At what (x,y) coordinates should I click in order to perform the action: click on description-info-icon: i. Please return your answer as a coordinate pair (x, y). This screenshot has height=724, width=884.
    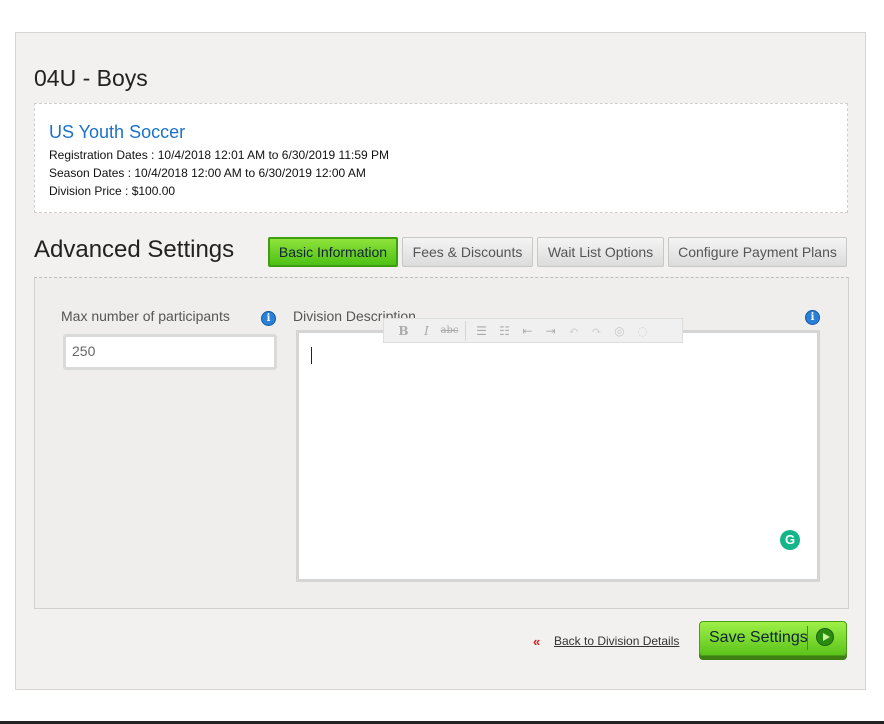
    Looking at the image, I should click on (812, 317).